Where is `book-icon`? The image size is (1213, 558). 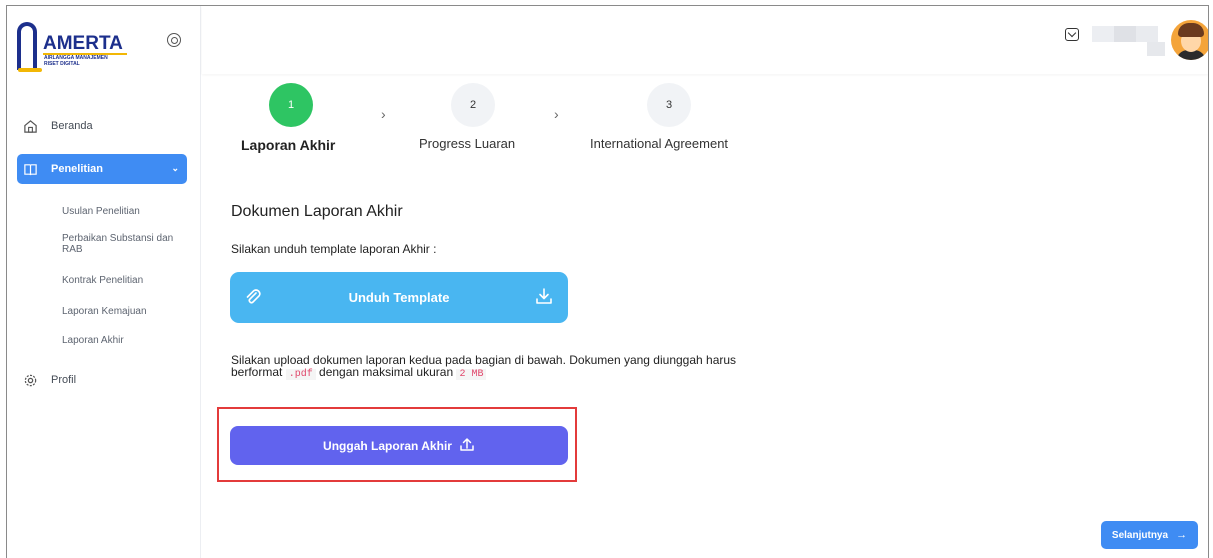 book-icon is located at coordinates (30, 169).